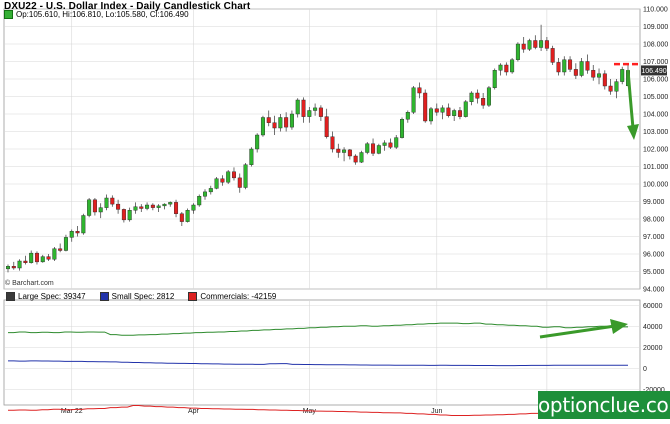 The width and height of the screenshot is (670, 424). What do you see at coordinates (655, 132) in the screenshot?
I see `price-ytick-label: 103.000` at bounding box center [655, 132].